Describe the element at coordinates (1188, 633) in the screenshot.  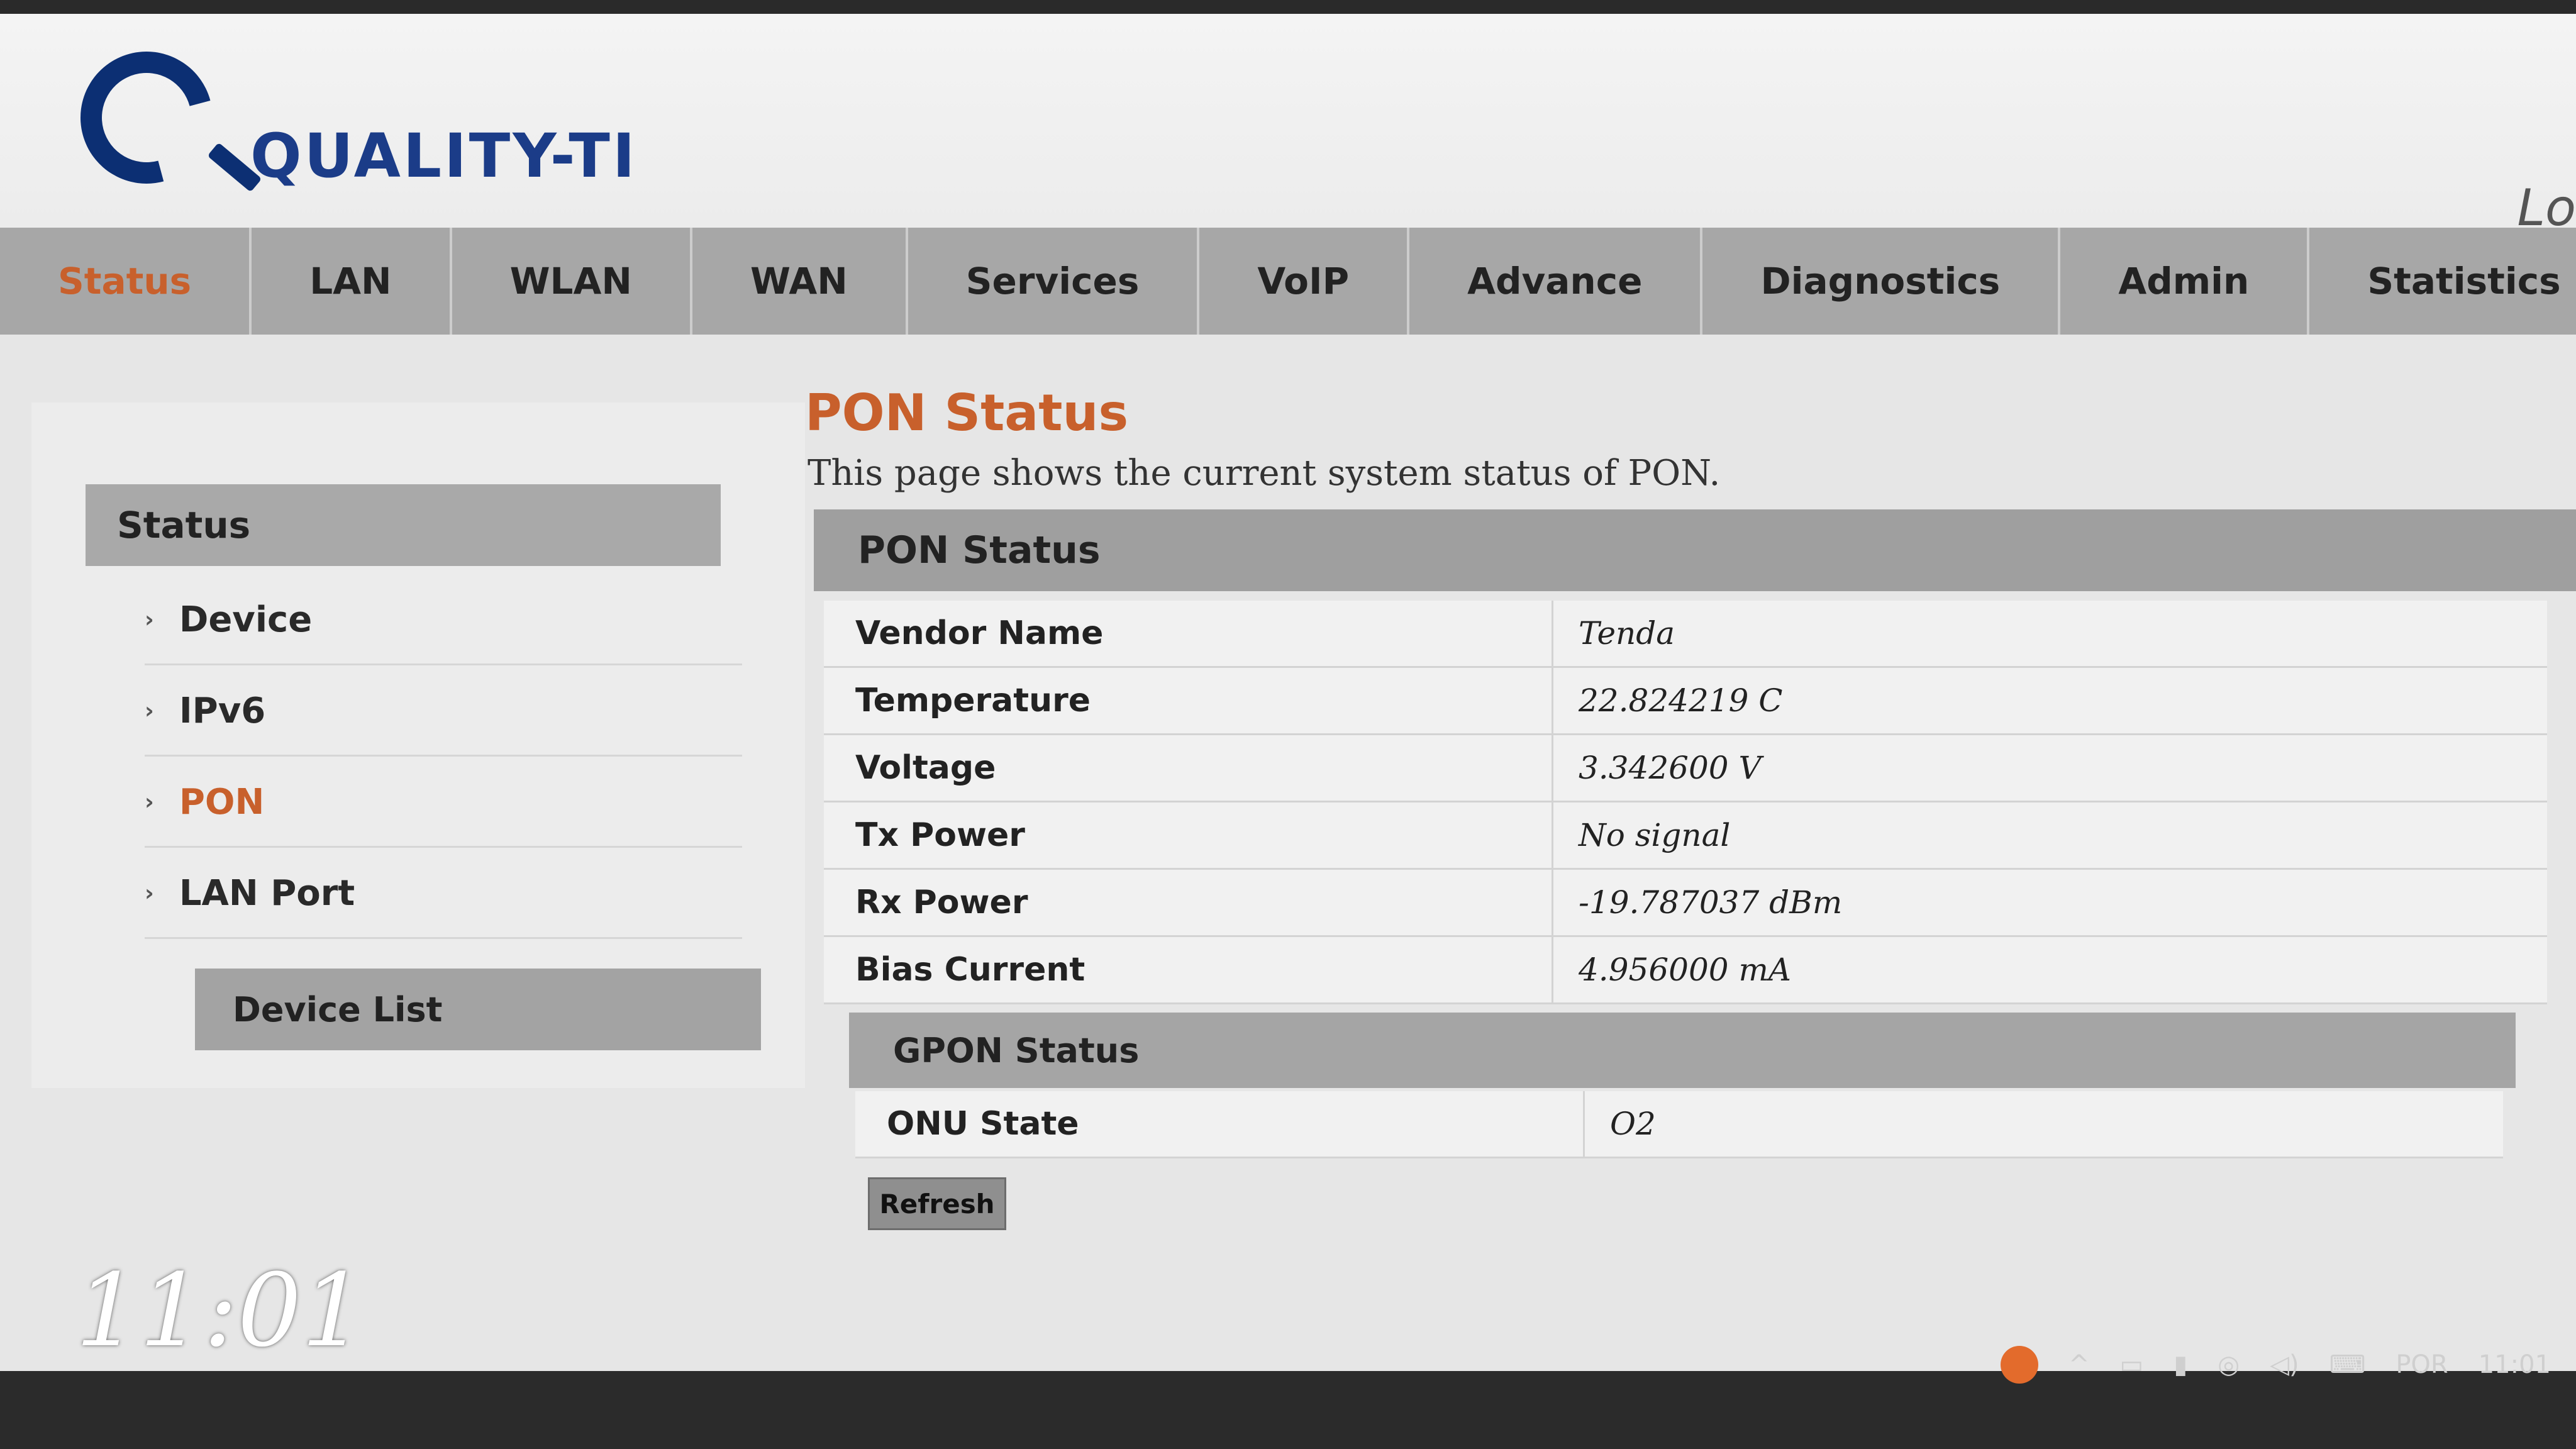
I see `row-label: Vendor Name` at that location.